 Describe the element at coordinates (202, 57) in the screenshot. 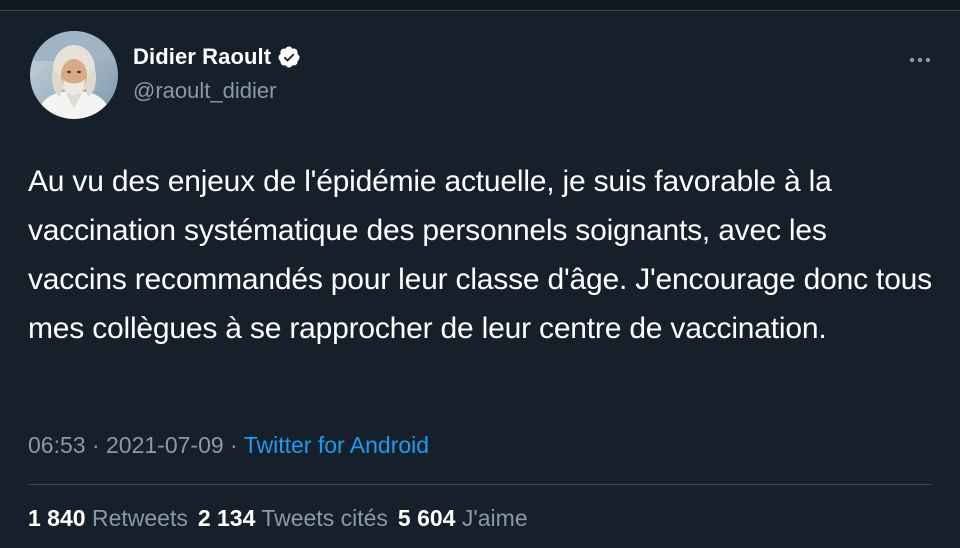

I see `author-display-name: Didier Raoult` at that location.